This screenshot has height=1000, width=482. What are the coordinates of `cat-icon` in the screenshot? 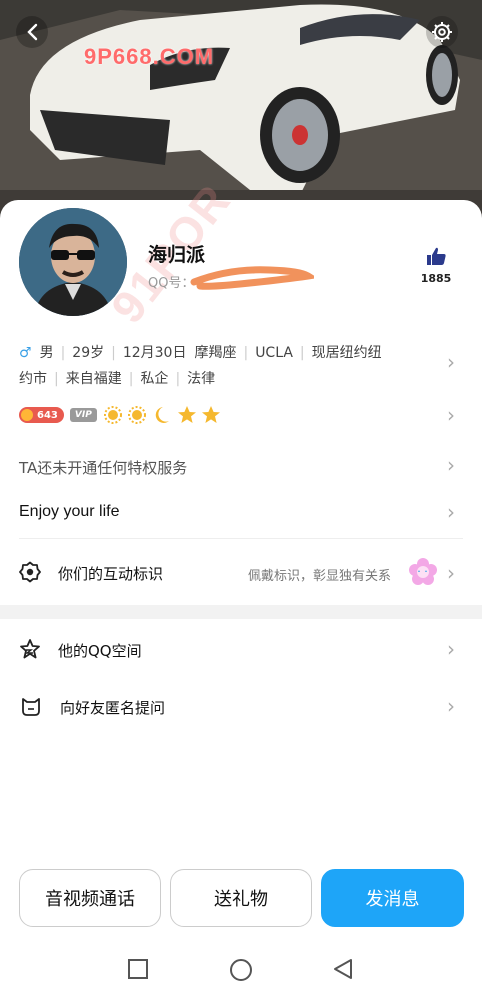 It's located at (31, 707).